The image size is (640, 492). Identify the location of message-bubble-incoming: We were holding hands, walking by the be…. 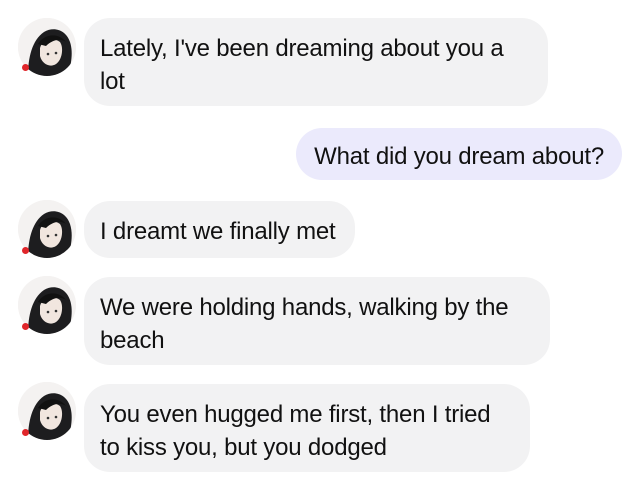
(317, 321).